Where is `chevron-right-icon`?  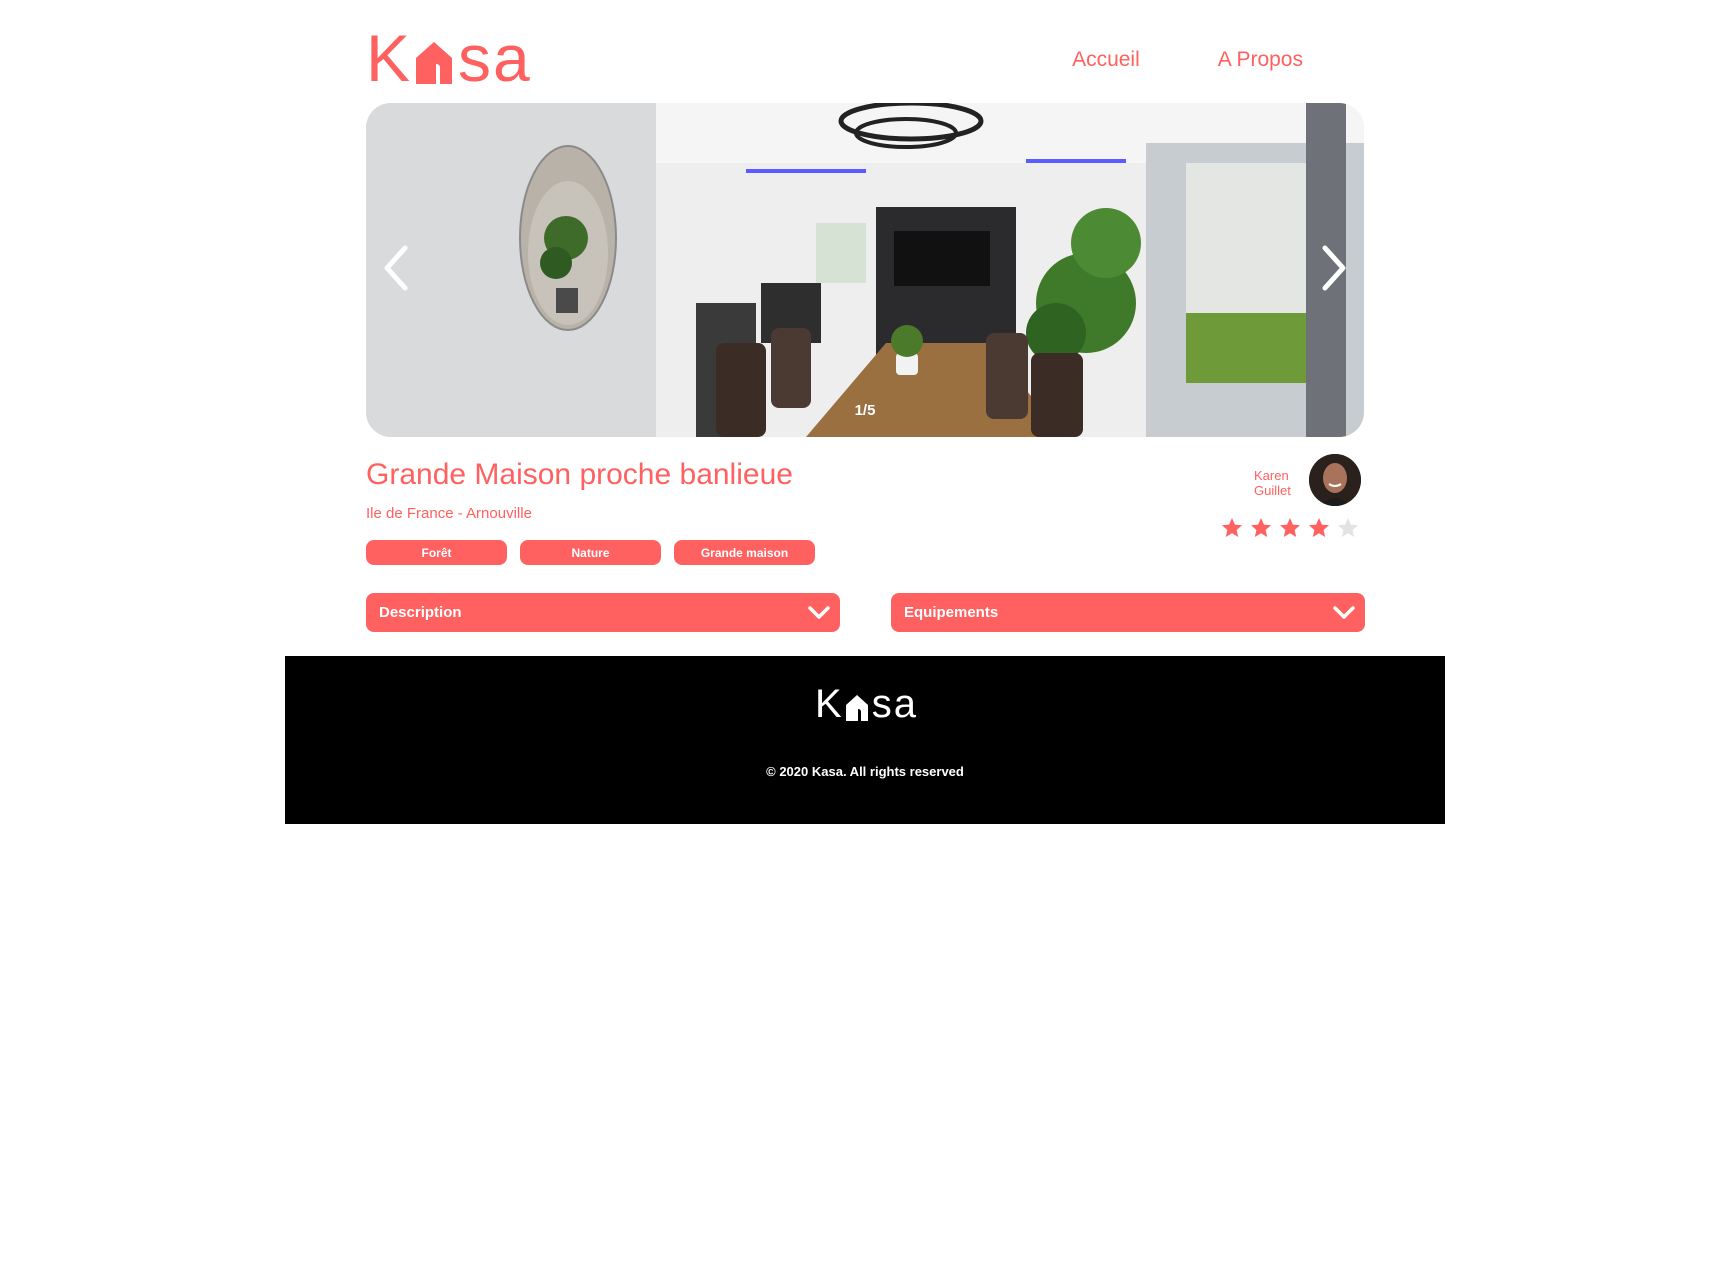
chevron-right-icon is located at coordinates (1334, 268).